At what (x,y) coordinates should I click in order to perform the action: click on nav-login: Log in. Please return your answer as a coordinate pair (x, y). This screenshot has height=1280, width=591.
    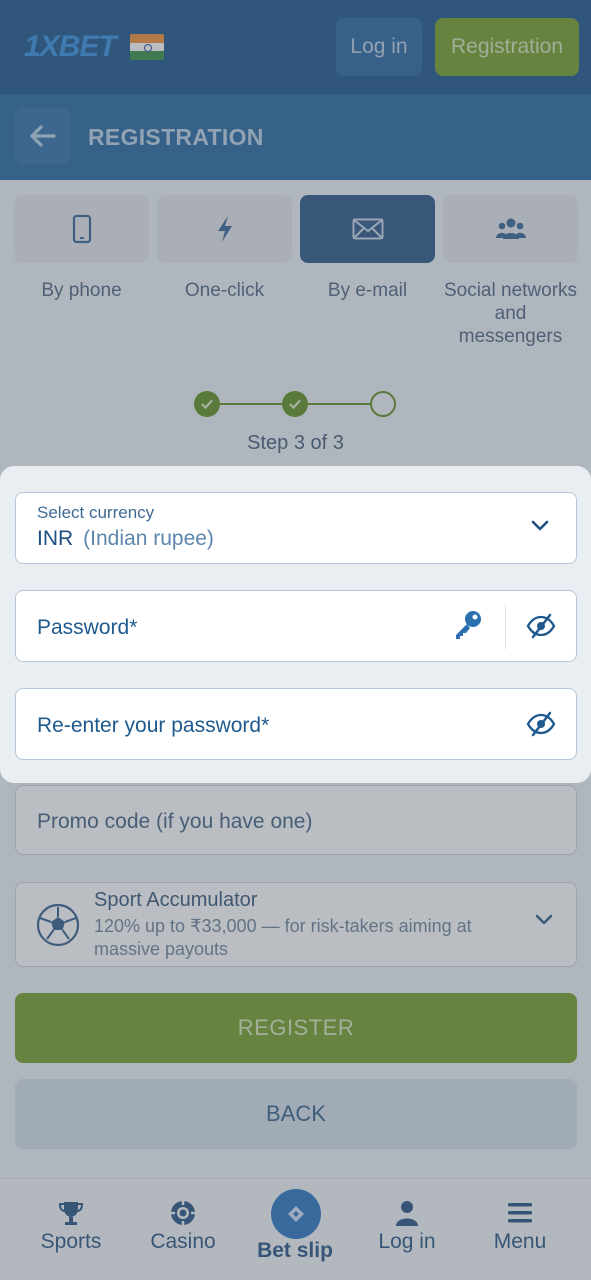
    Looking at the image, I should click on (407, 1229).